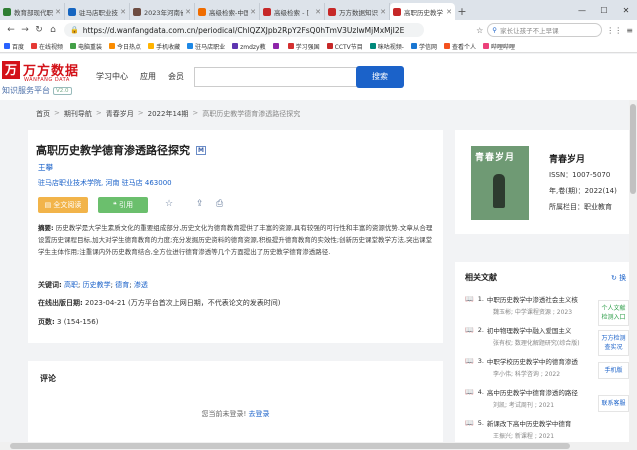  What do you see at coordinates (39, 30) in the screenshot?
I see `reload-icon: ↻` at bounding box center [39, 30].